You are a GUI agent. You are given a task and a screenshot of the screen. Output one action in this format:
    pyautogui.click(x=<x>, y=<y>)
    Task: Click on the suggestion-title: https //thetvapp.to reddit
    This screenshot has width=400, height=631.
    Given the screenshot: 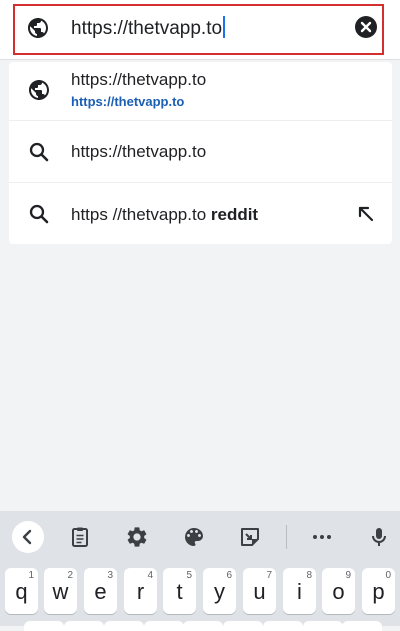 What is the action you would take?
    pyautogui.click(x=164, y=215)
    